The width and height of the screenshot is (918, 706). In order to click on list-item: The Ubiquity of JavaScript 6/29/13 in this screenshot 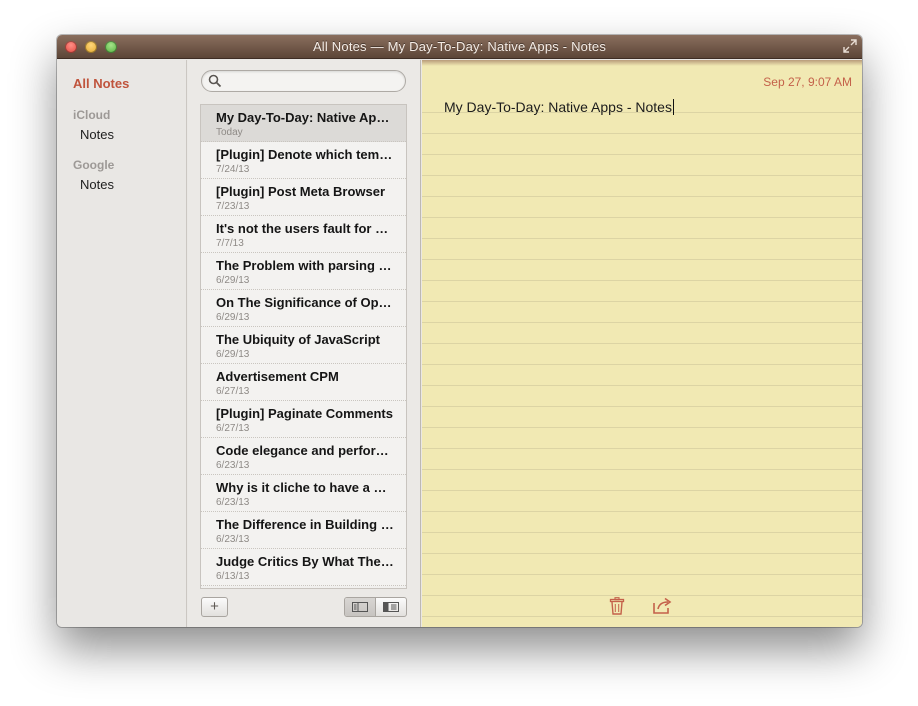, I will do `click(303, 345)`.